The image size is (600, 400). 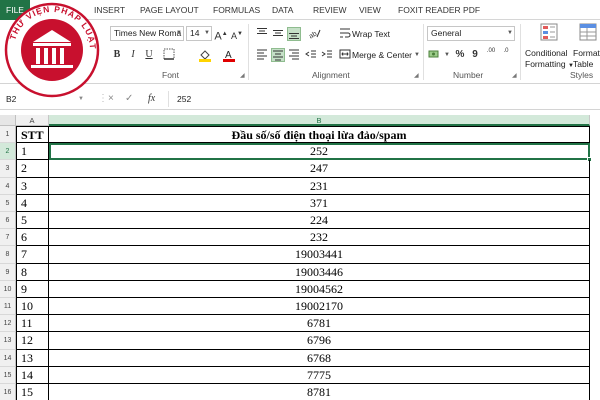 I want to click on increase-indent-icon, so click(x=327, y=55).